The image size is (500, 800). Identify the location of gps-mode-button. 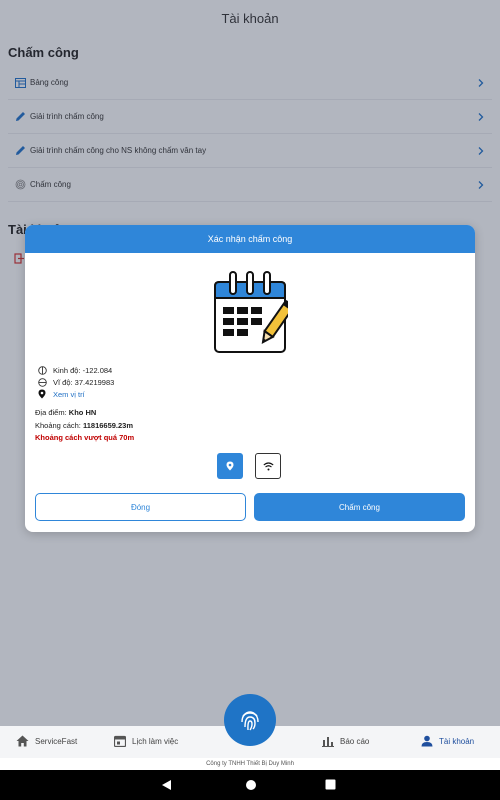
(230, 466).